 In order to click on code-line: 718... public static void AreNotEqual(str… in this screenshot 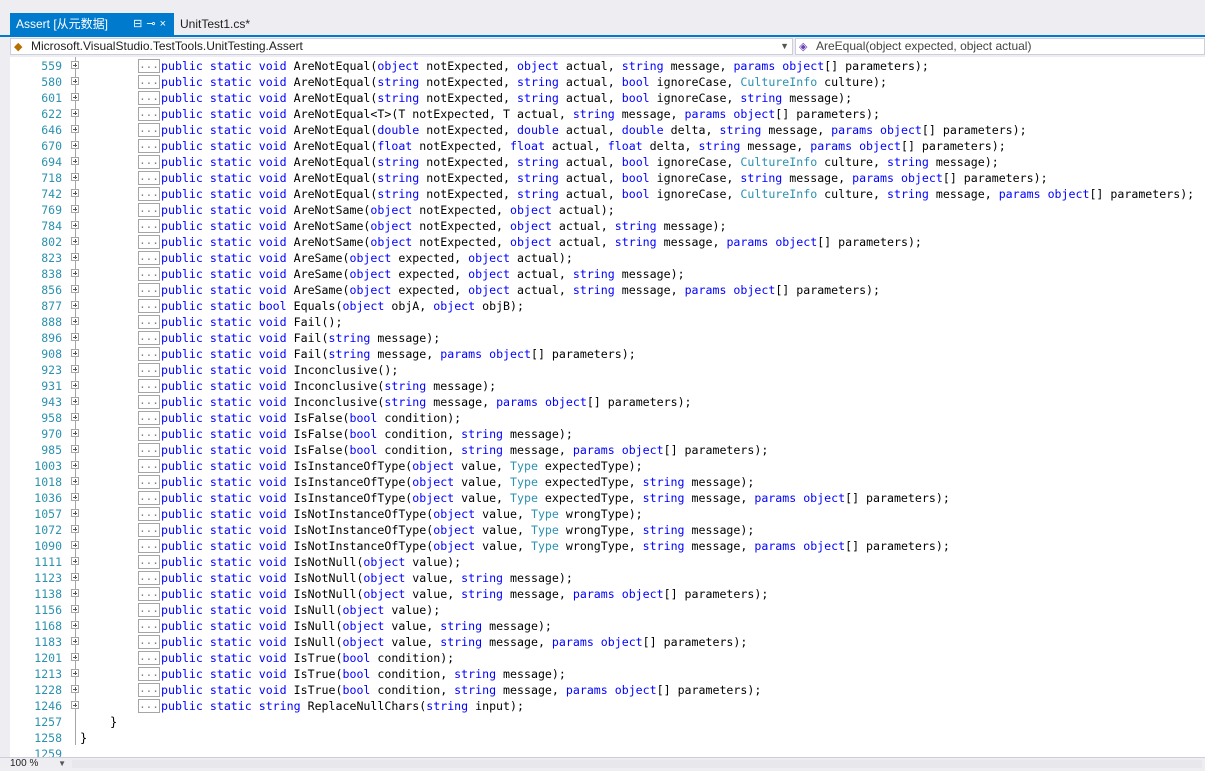, I will do `click(607, 178)`.